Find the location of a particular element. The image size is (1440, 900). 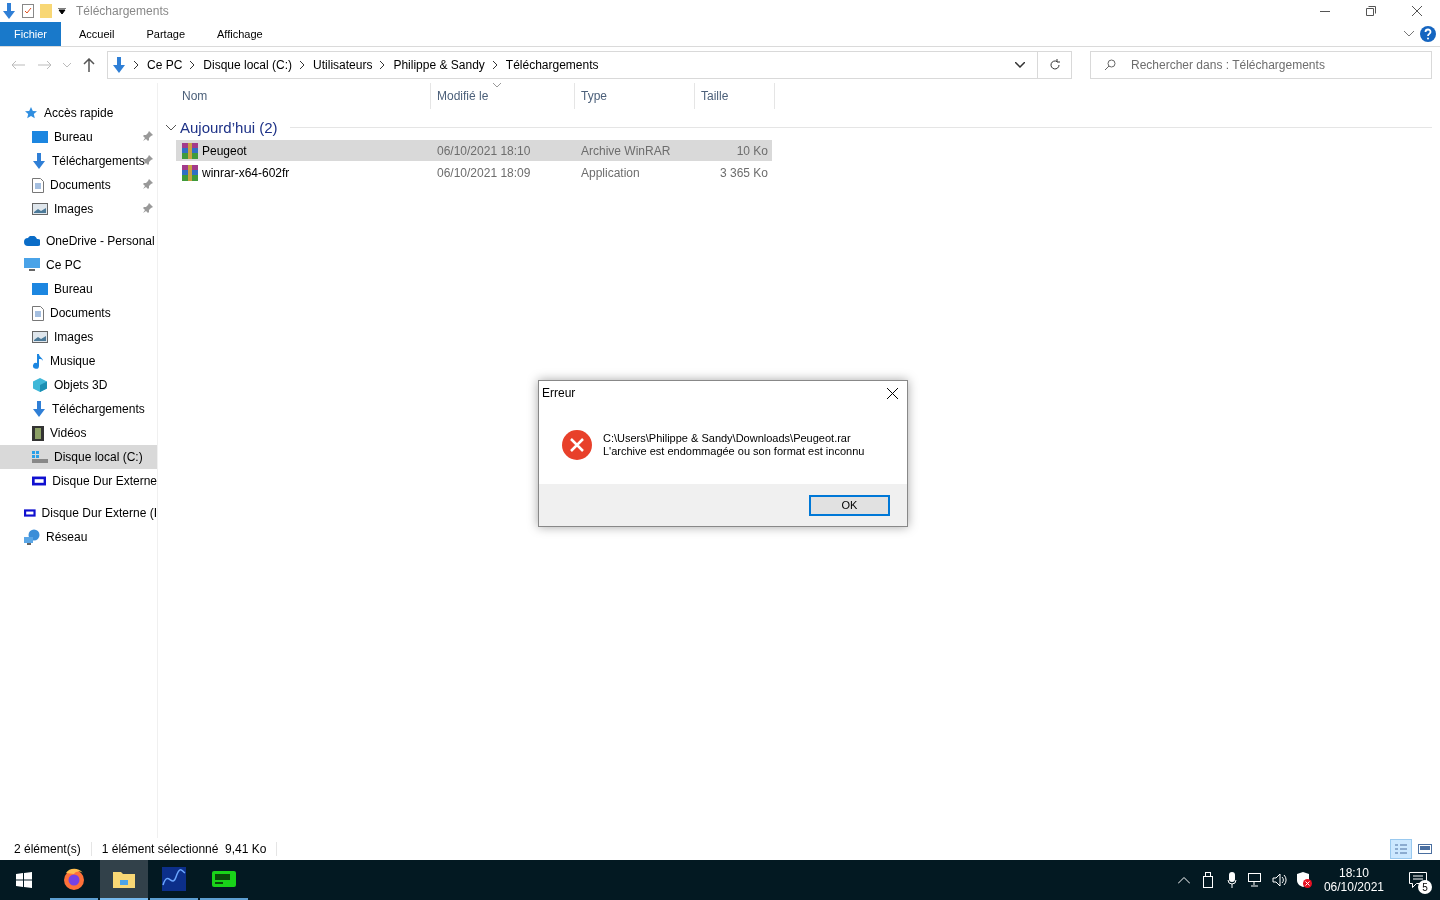

ribbon-tab: Accueil is located at coordinates (97, 34).